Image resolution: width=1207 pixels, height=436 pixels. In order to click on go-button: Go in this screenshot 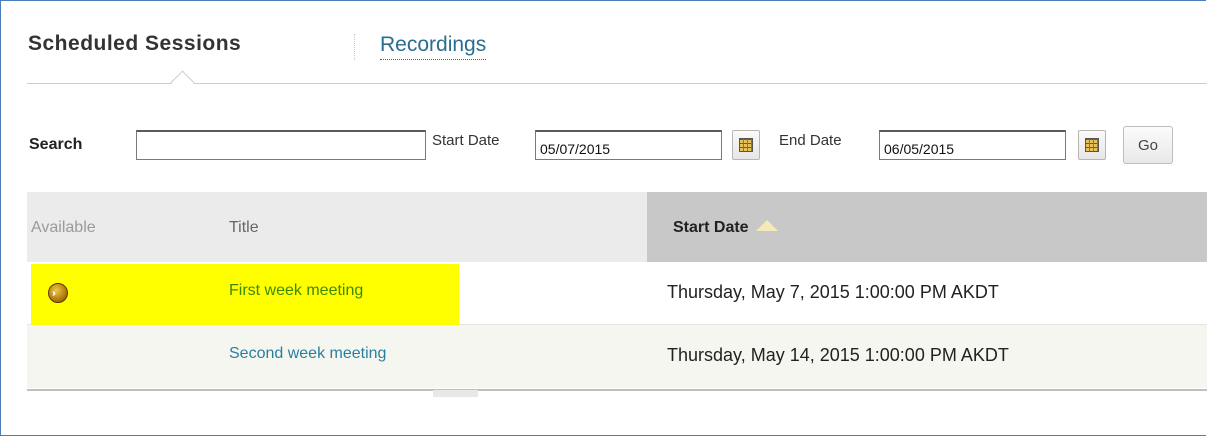, I will do `click(1148, 145)`.